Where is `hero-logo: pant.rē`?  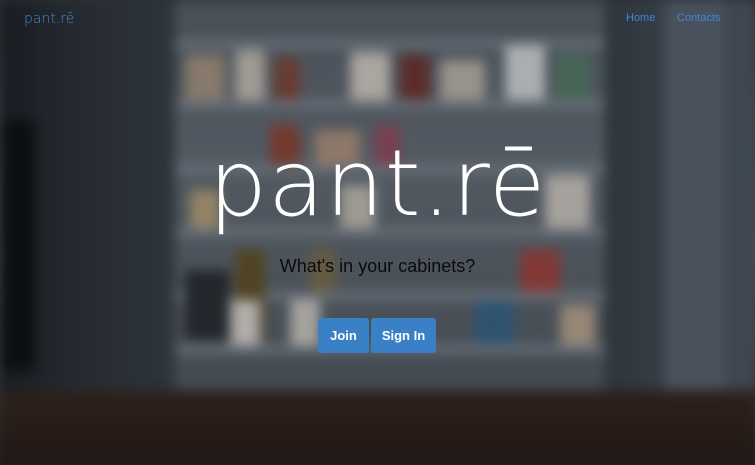 hero-logo: pant.rē is located at coordinates (377, 183).